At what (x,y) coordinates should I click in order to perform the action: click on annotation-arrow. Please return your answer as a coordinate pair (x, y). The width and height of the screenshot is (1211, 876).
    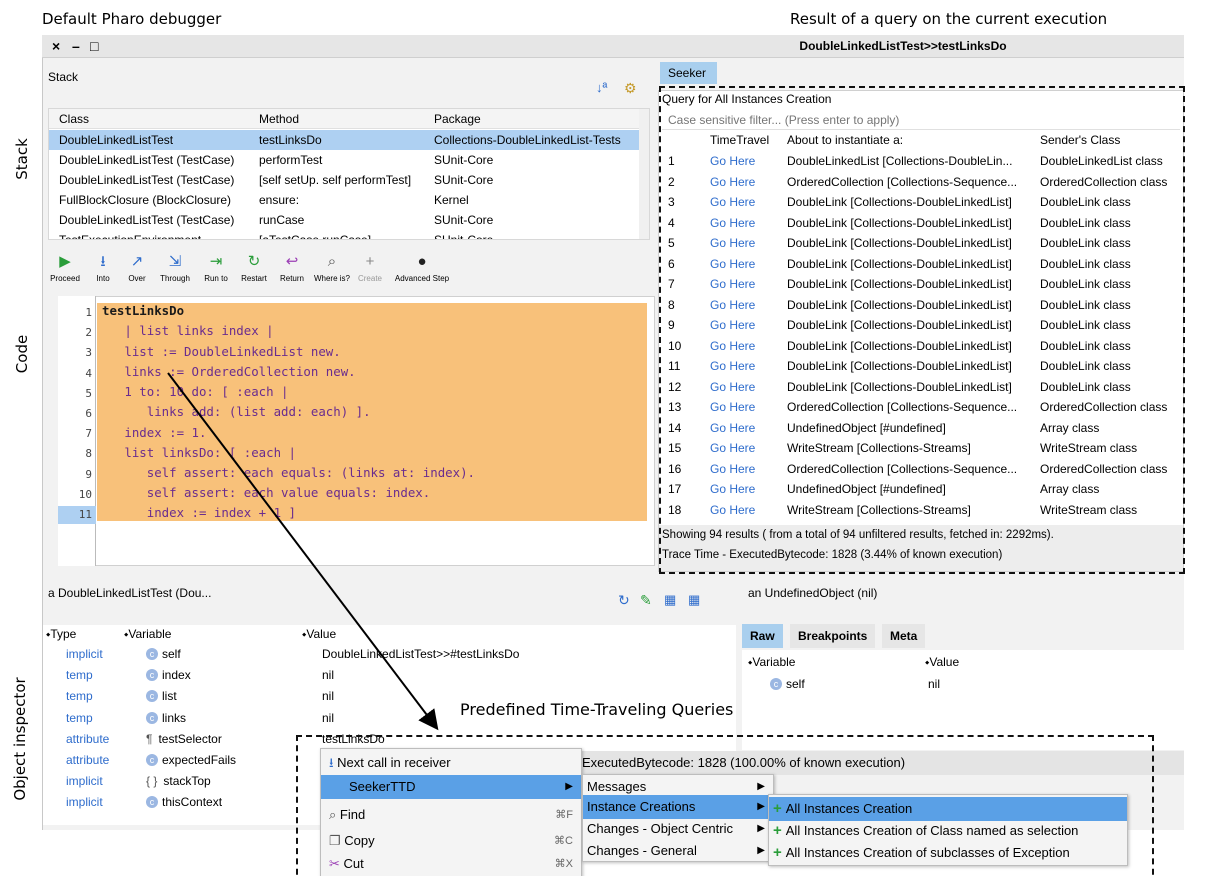
    Looking at the image, I should click on (303, 551).